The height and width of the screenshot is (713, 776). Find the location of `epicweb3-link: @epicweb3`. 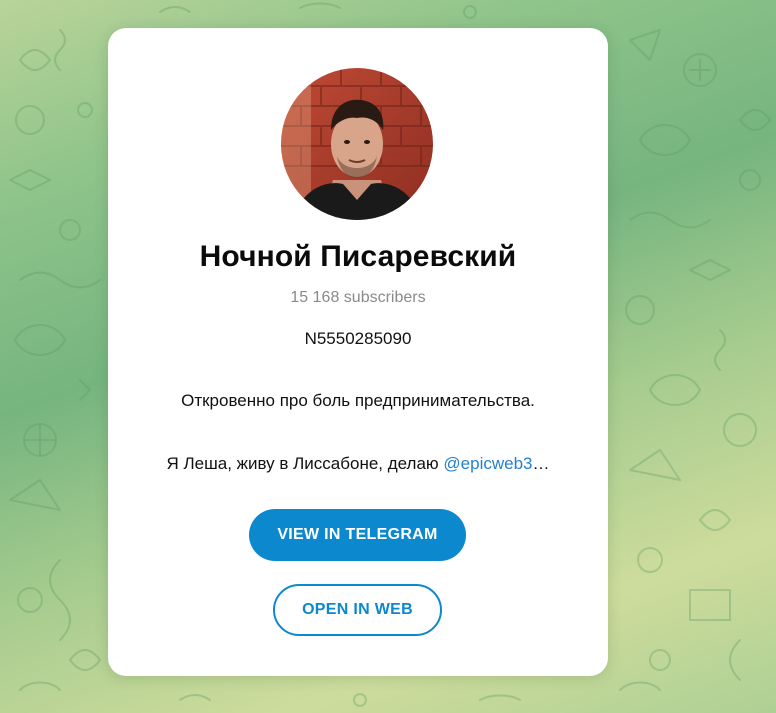

epicweb3-link: @epicweb3 is located at coordinates (487, 463).